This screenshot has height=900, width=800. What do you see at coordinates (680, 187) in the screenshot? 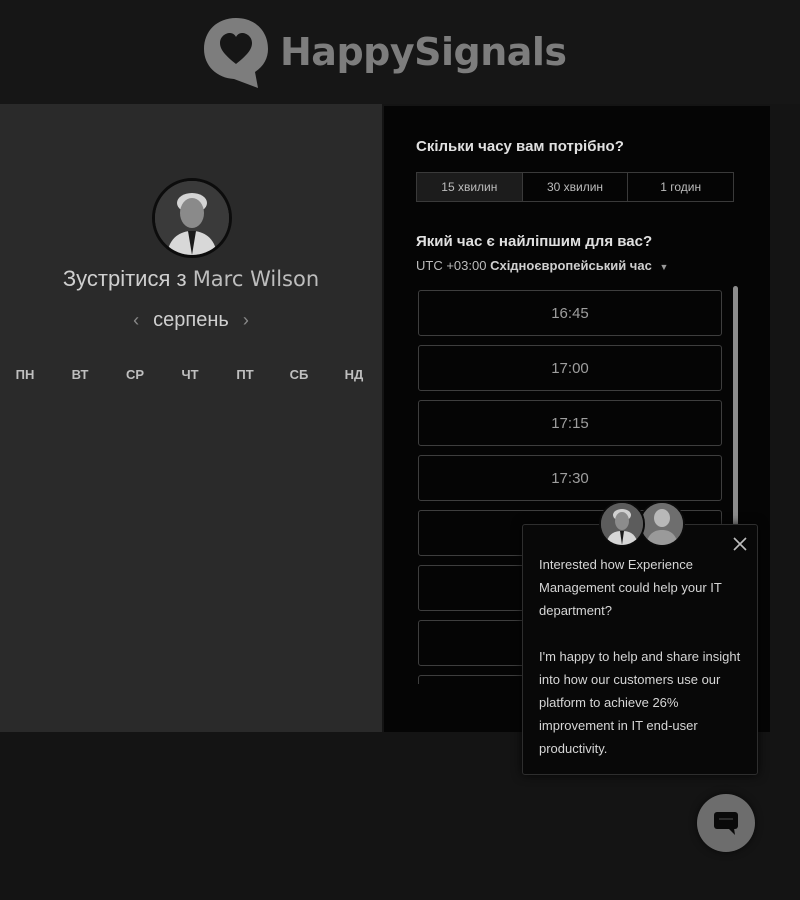
I see `duration-option-60: 1 годин` at bounding box center [680, 187].